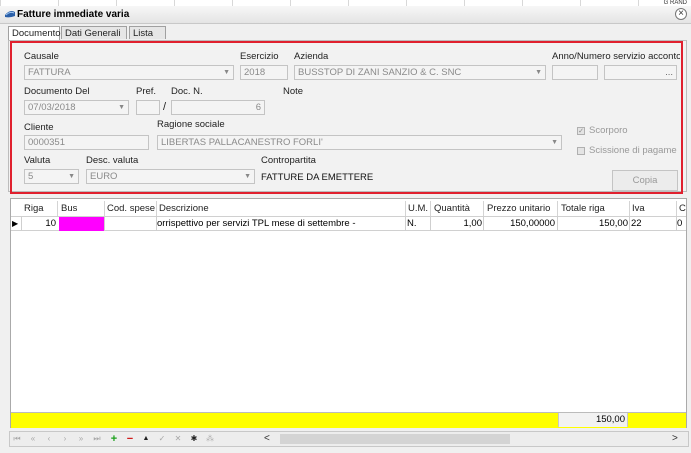  What do you see at coordinates (49, 72) in the screenshot?
I see `causale-value: FATTURA` at bounding box center [49, 72].